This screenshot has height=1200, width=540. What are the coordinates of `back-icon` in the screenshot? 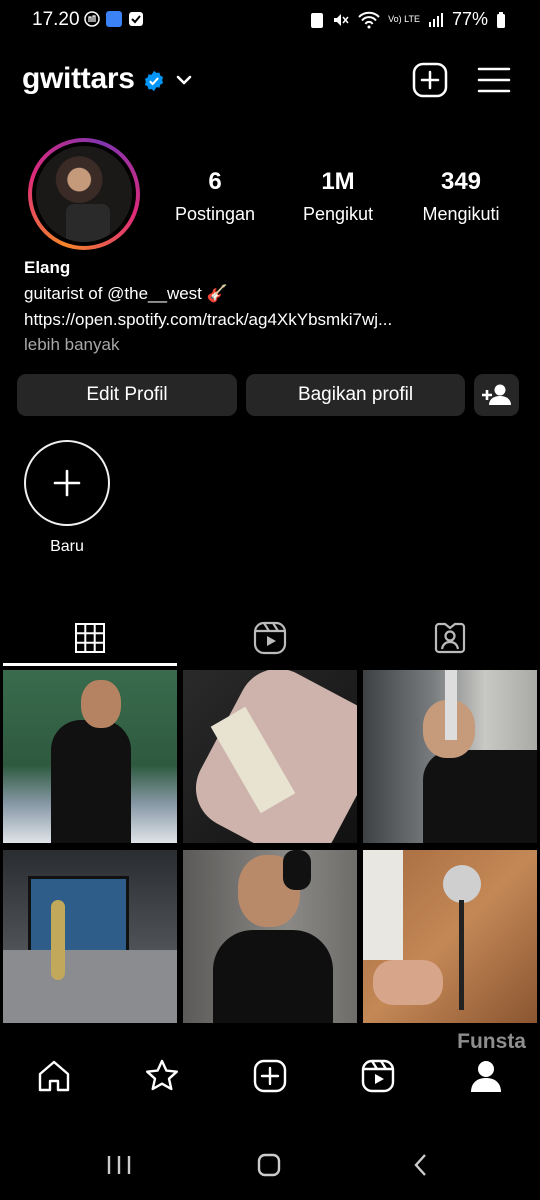 It's located at (420, 1165).